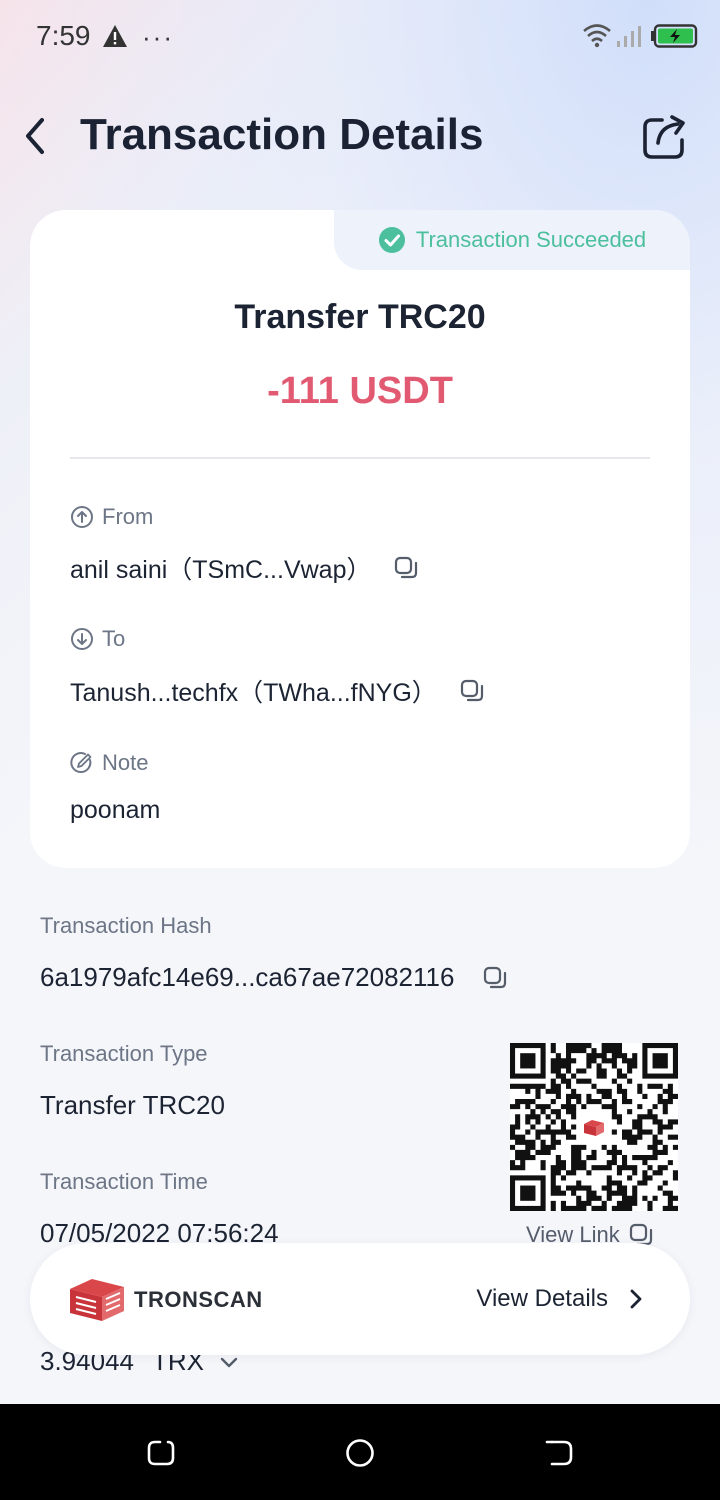 This screenshot has height=1500, width=720. What do you see at coordinates (82, 639) in the screenshot?
I see `arrow-down-circle-icon` at bounding box center [82, 639].